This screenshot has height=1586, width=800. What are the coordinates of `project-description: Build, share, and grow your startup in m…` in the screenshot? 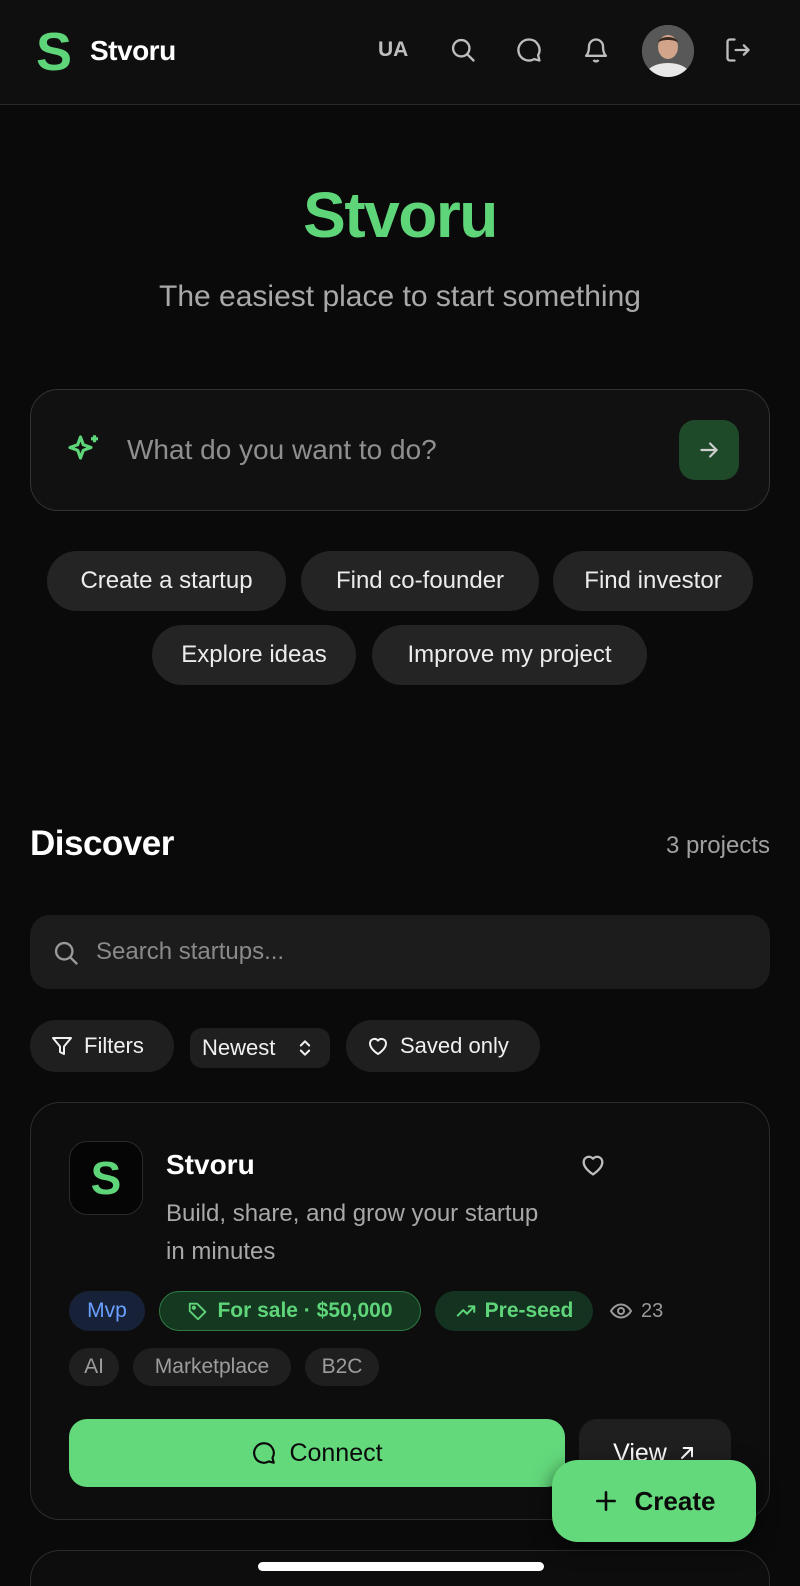 It's located at (352, 1232).